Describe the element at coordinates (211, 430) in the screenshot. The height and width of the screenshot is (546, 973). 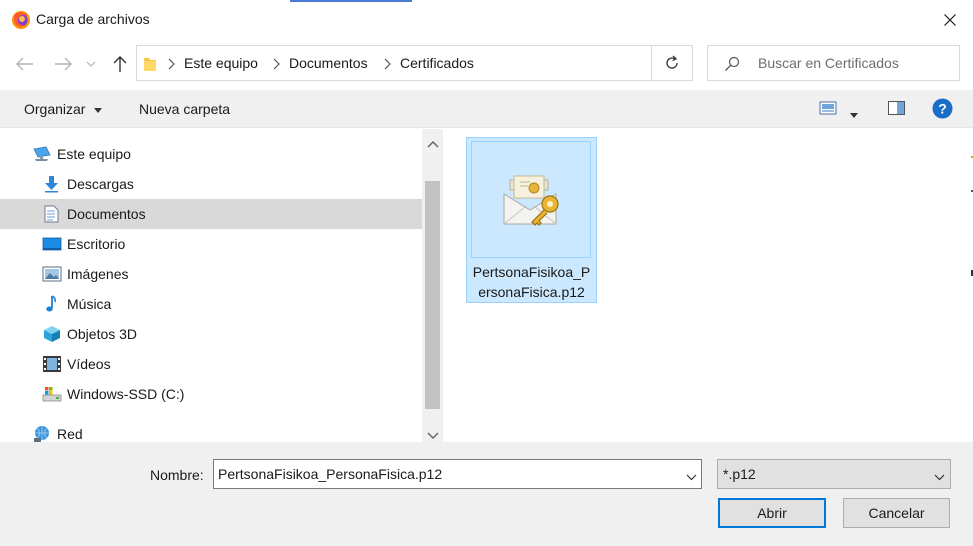
I see `sidebar-item-red: Red` at that location.